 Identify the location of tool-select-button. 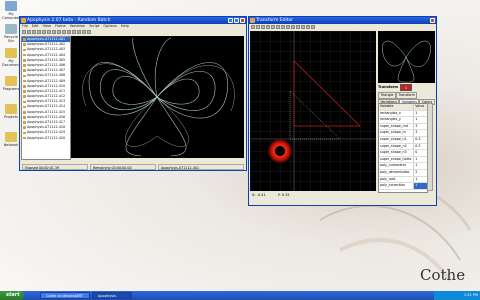
(288, 27).